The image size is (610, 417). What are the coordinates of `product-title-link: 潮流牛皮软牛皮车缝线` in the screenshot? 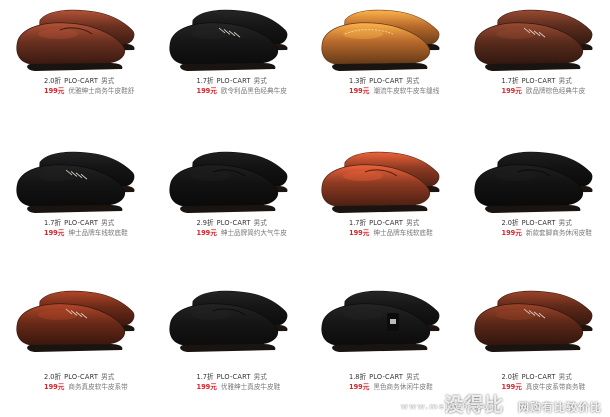 It's located at (406, 91).